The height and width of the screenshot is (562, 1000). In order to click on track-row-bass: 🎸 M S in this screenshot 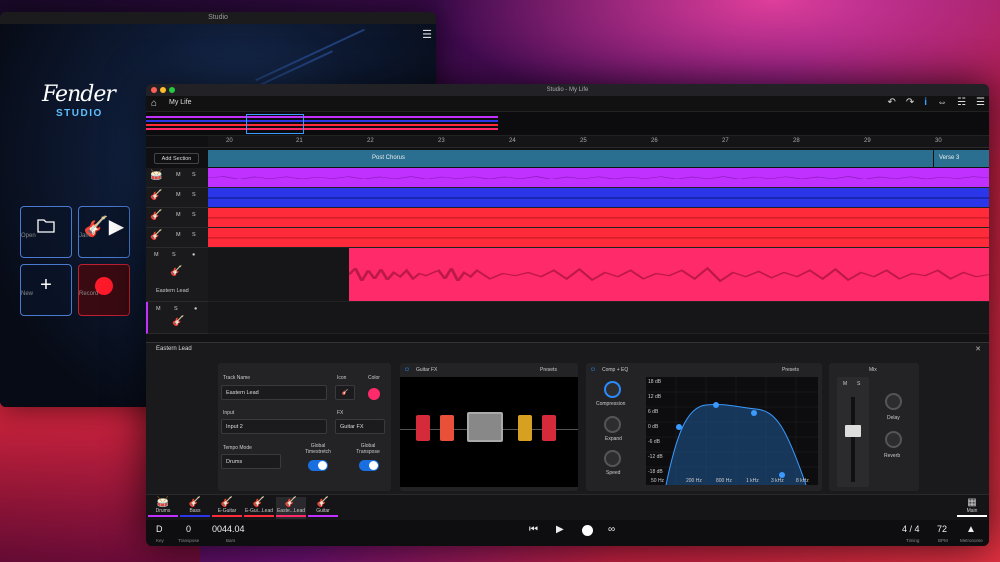, I will do `click(567, 198)`.